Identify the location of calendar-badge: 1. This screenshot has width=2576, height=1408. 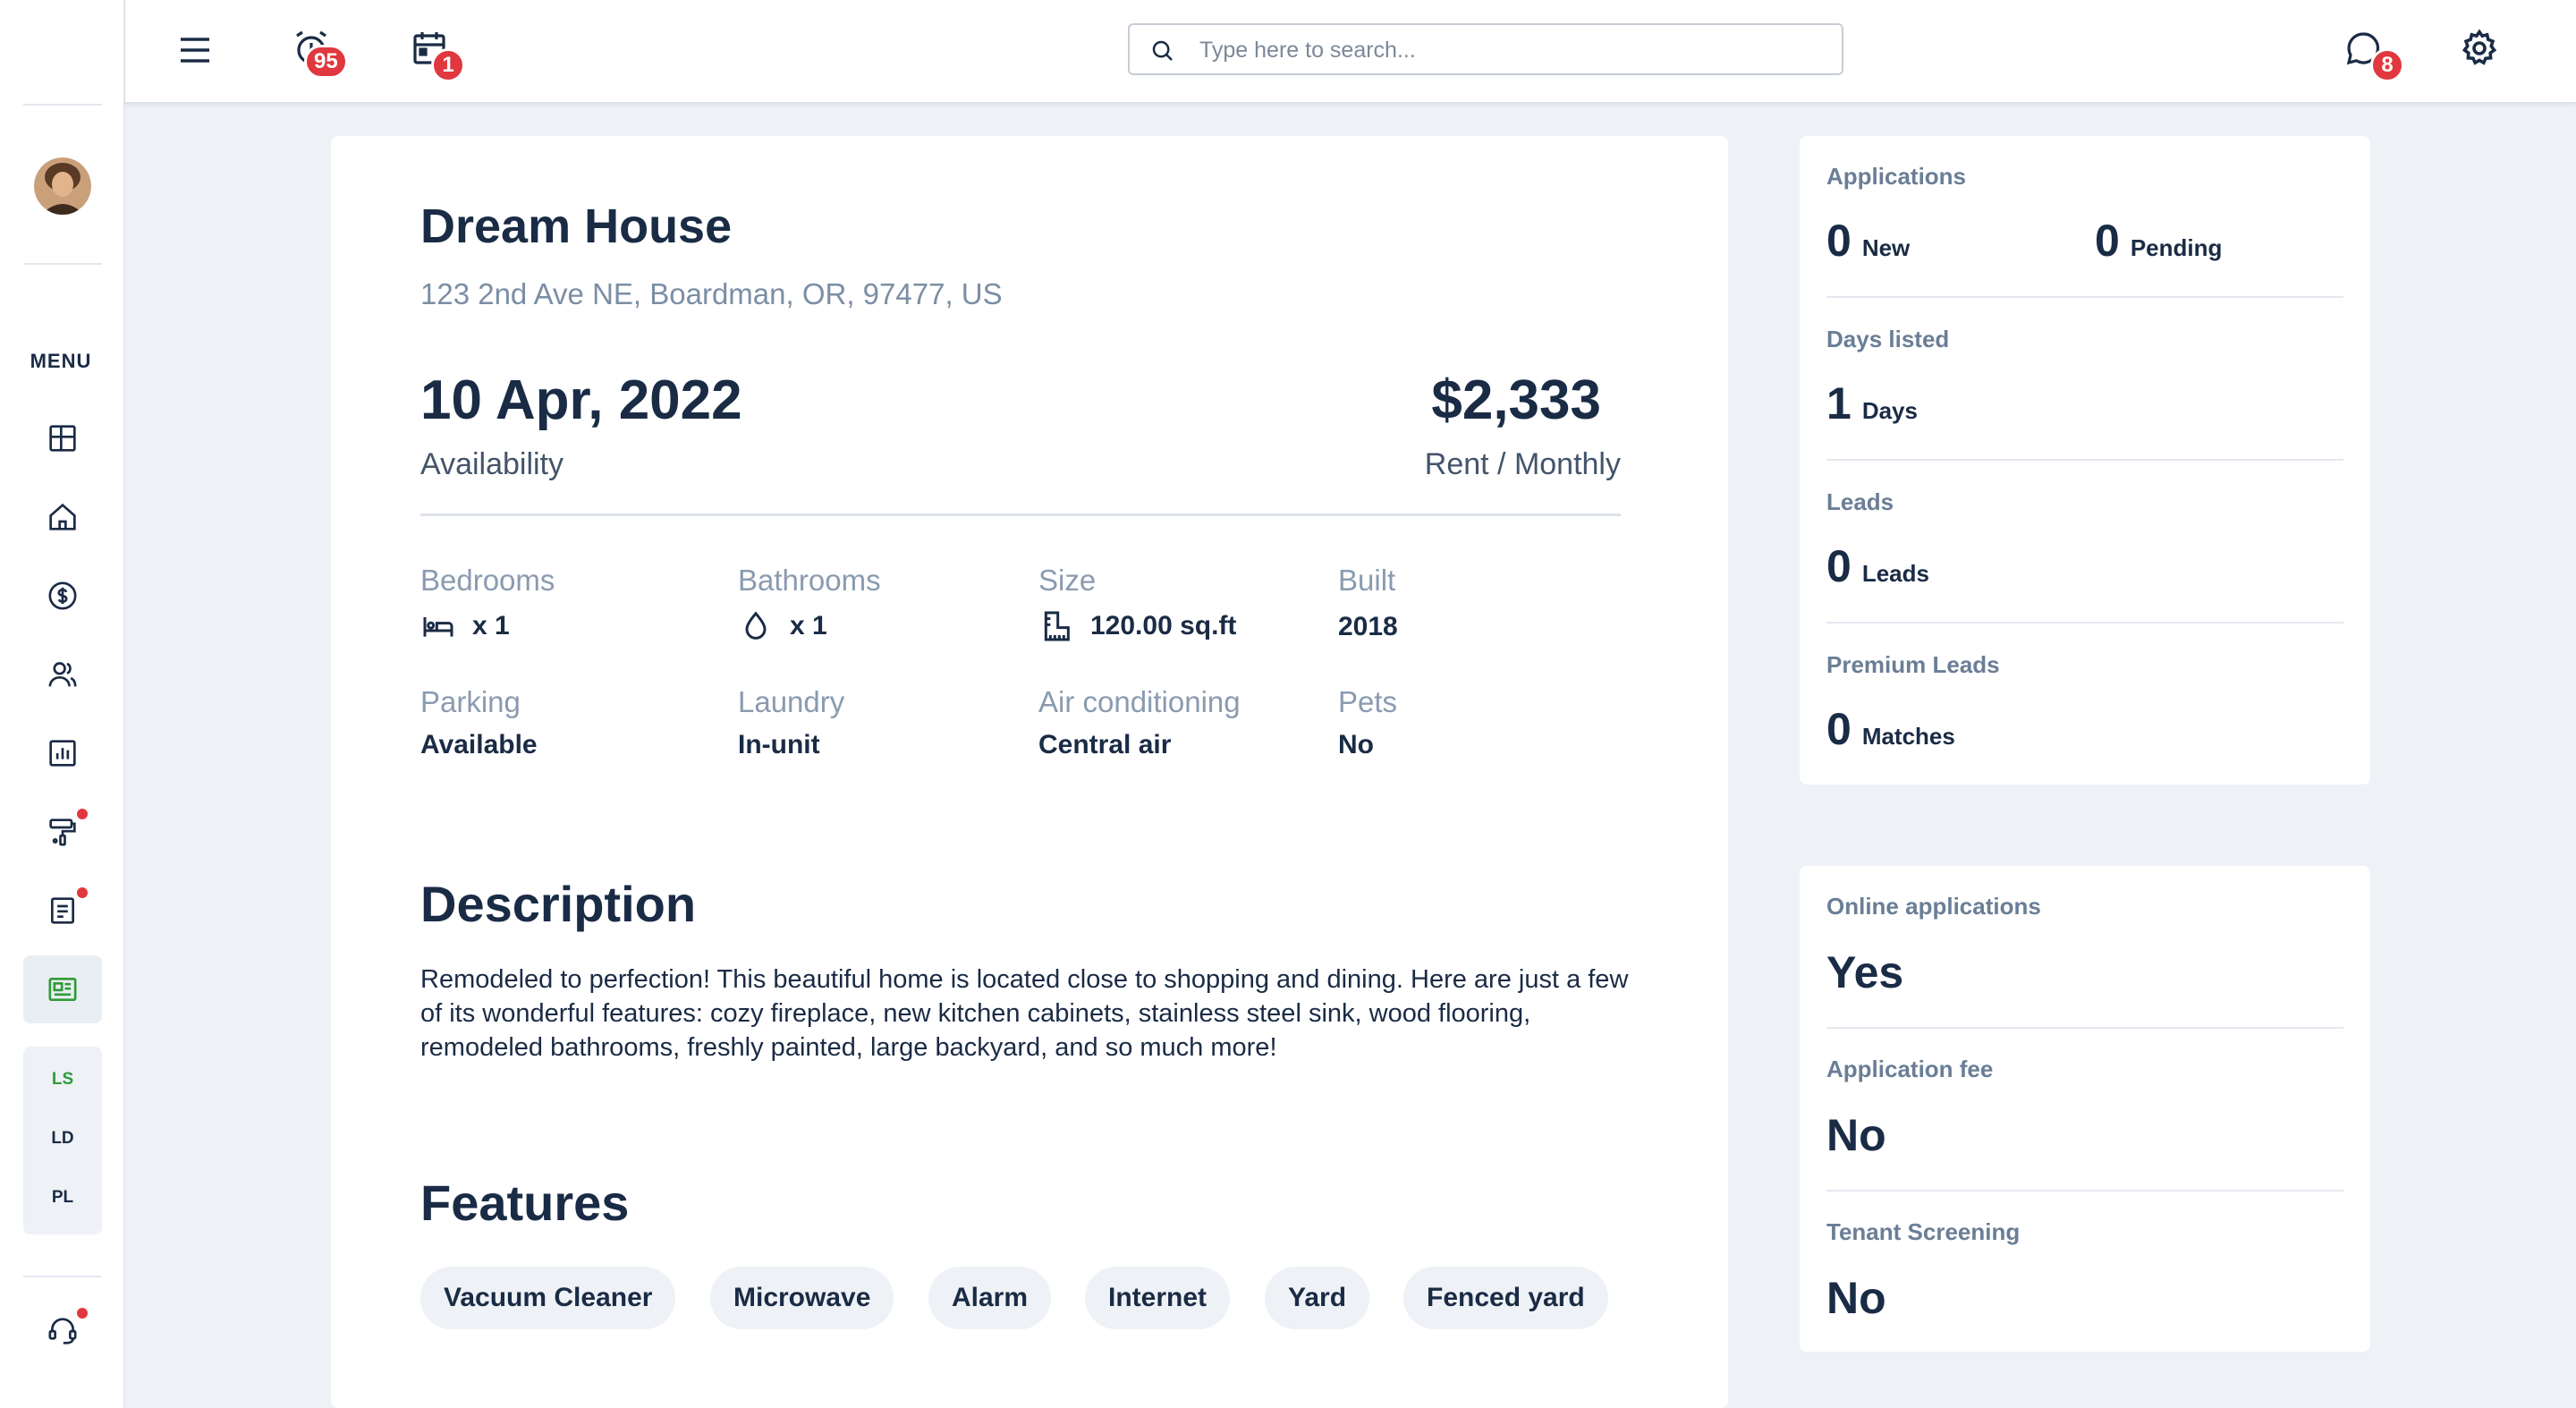
(448, 65).